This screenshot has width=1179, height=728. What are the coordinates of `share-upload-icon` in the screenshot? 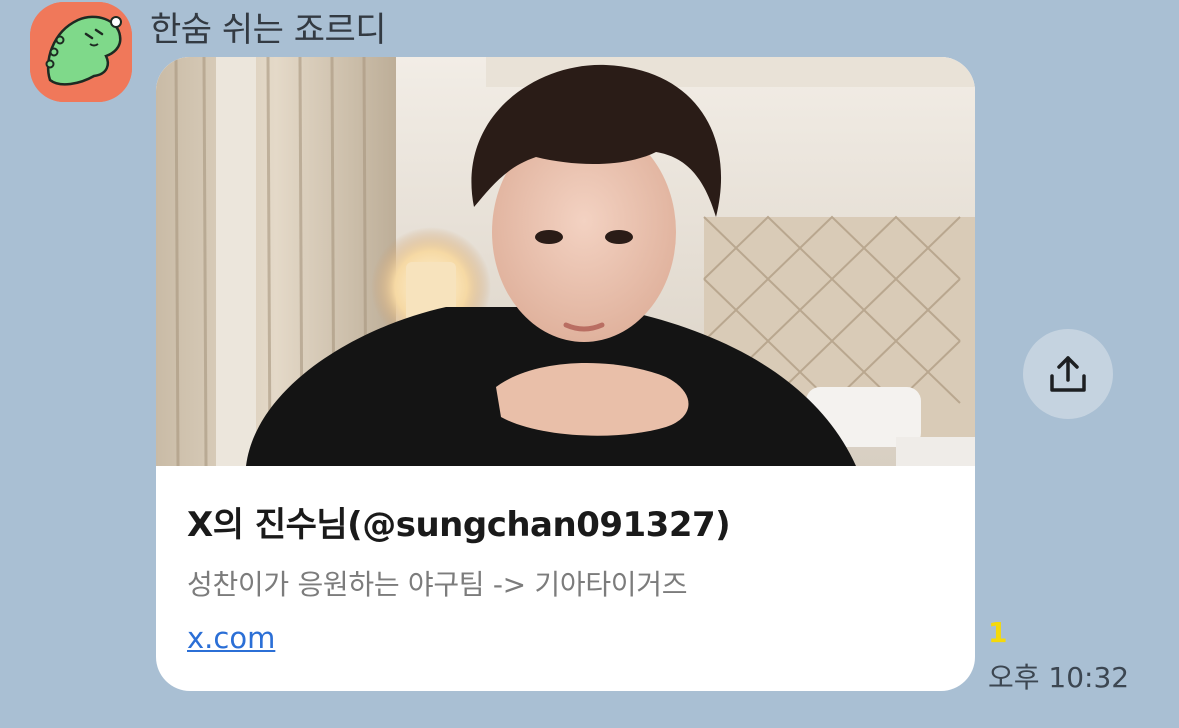 It's located at (1068, 374).